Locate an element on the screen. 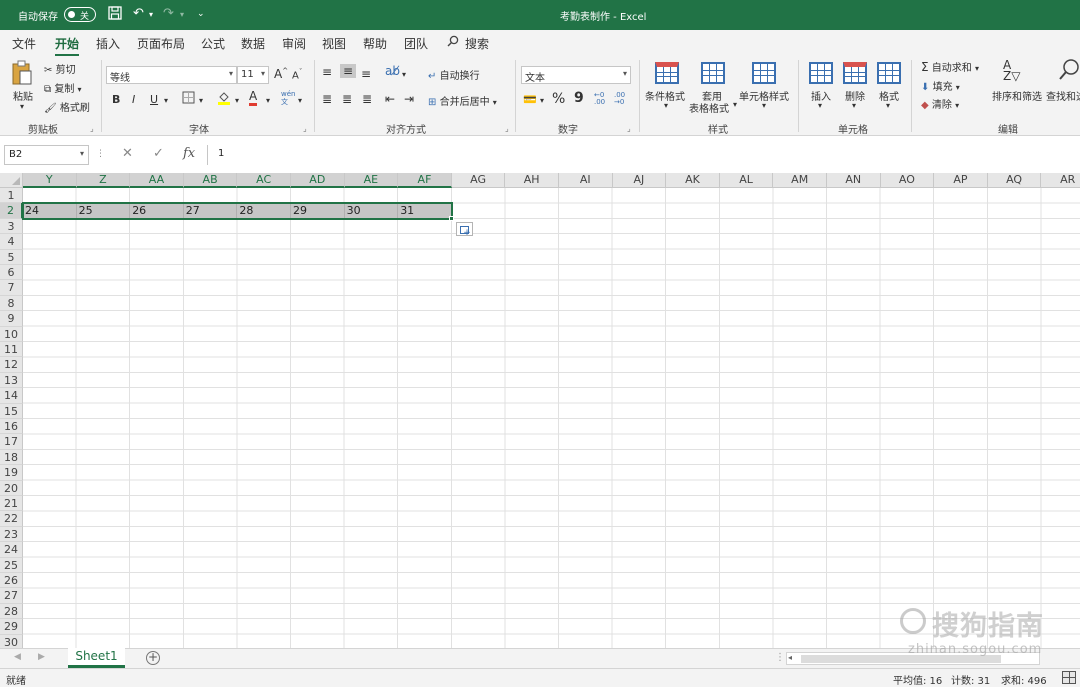  borders-icon is located at coordinates (188, 99).